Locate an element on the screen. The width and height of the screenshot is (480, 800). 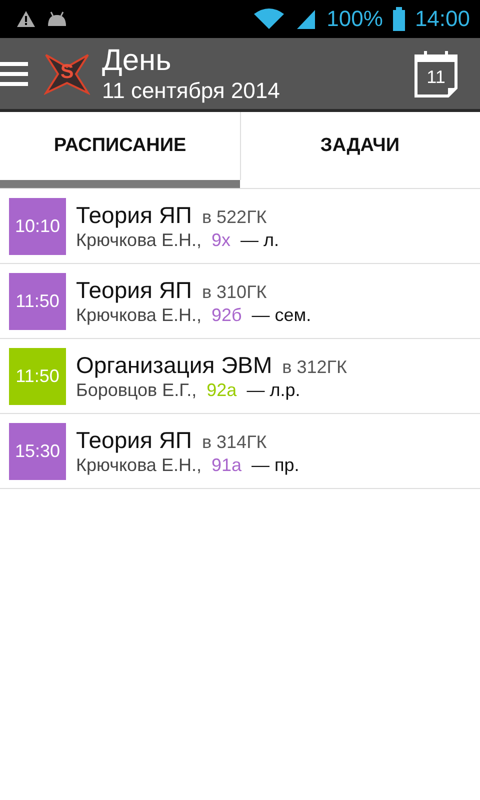
group-label: 92а is located at coordinates (221, 390).